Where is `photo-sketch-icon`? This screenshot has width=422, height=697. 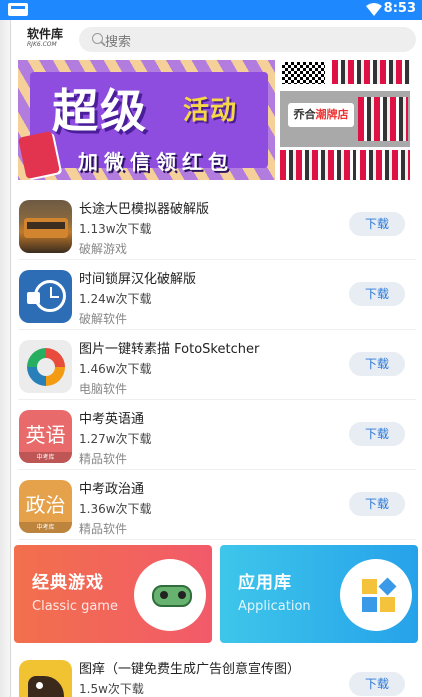 photo-sketch-icon is located at coordinates (45, 366).